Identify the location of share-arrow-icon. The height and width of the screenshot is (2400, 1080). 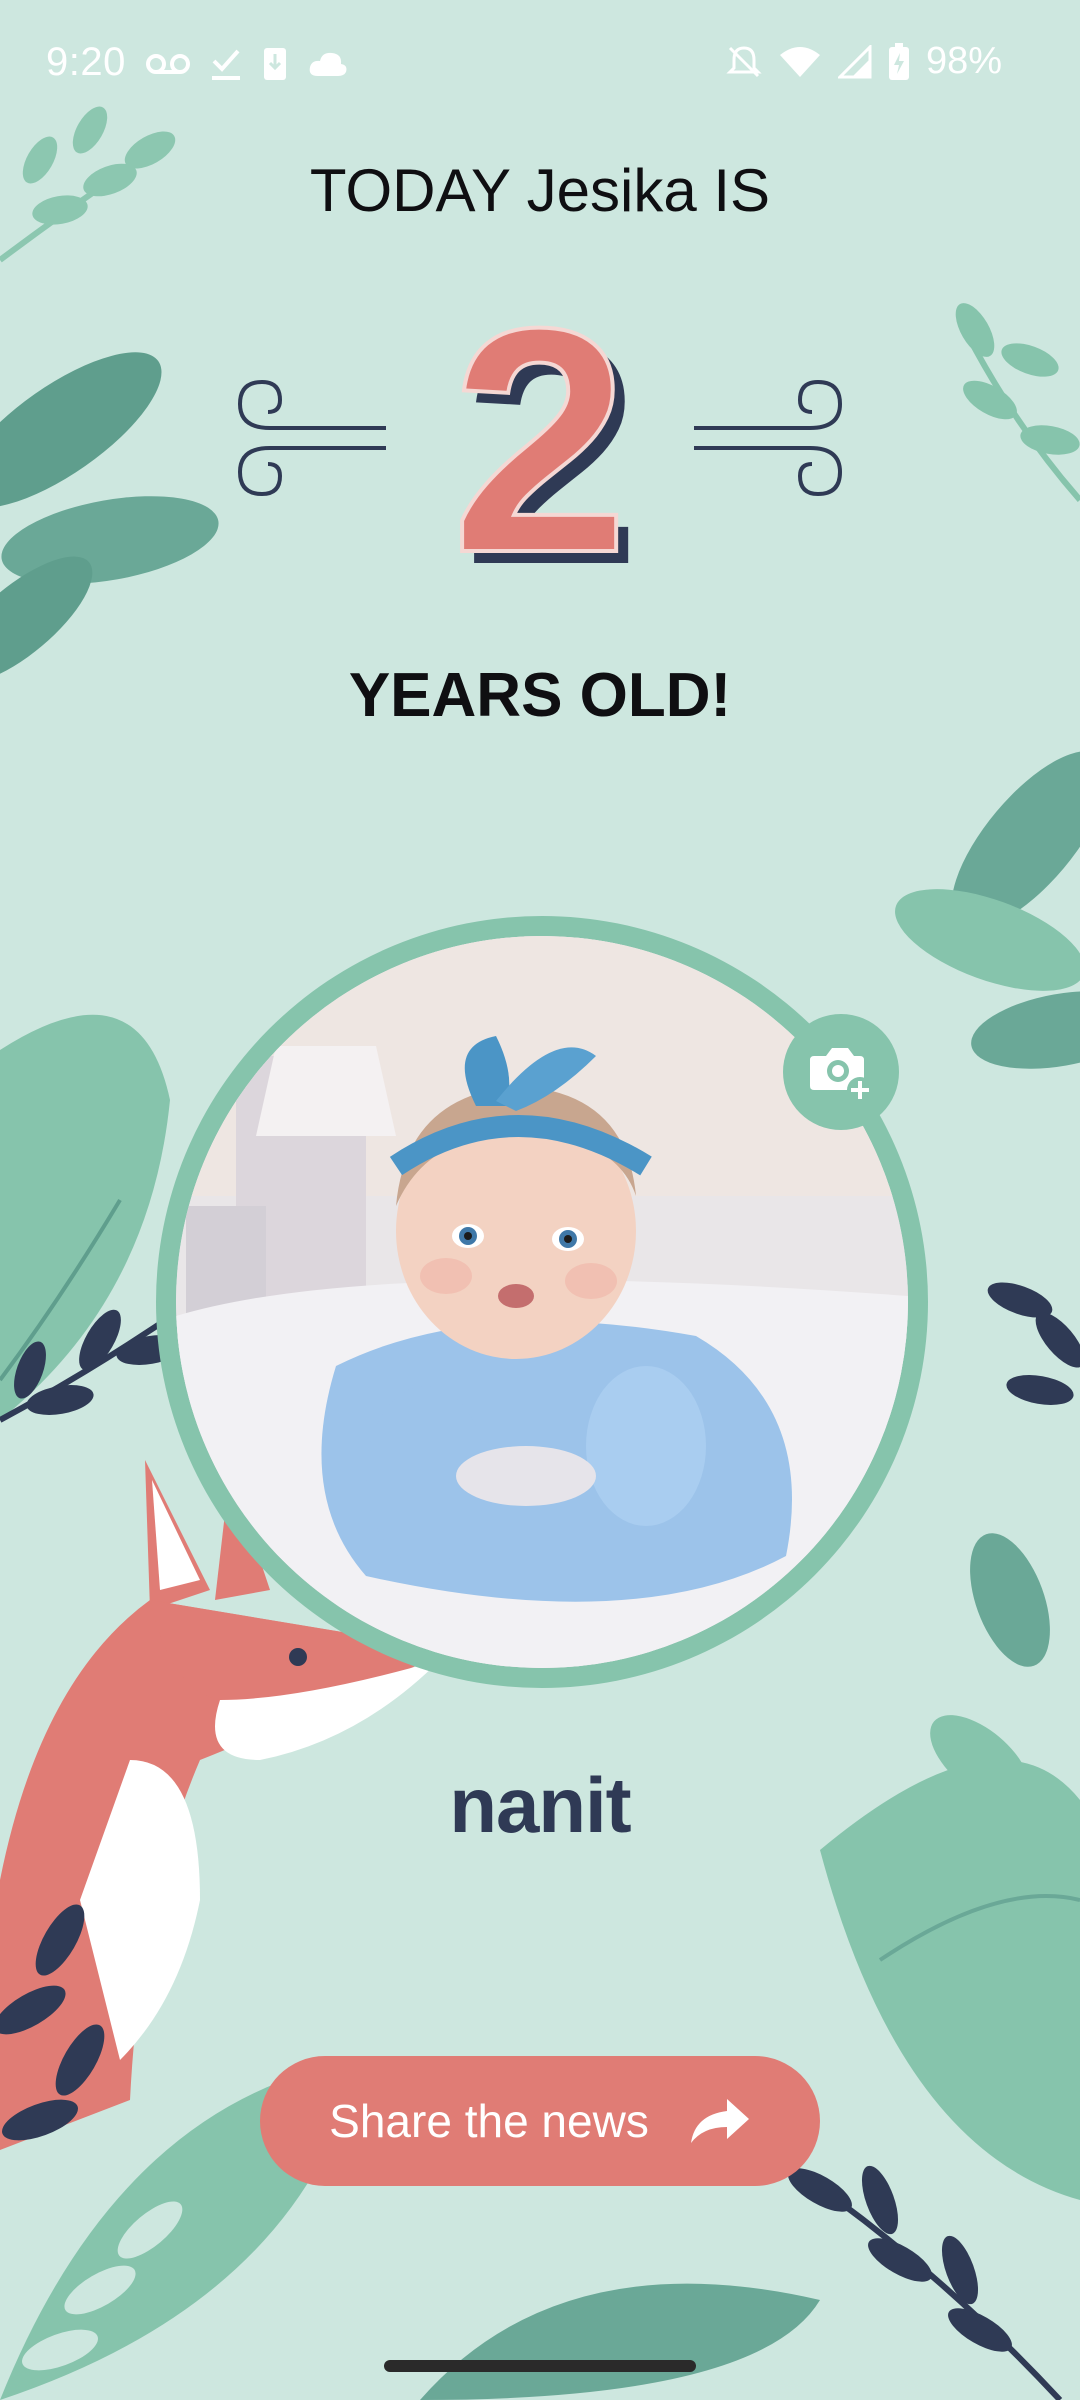
(719, 2121).